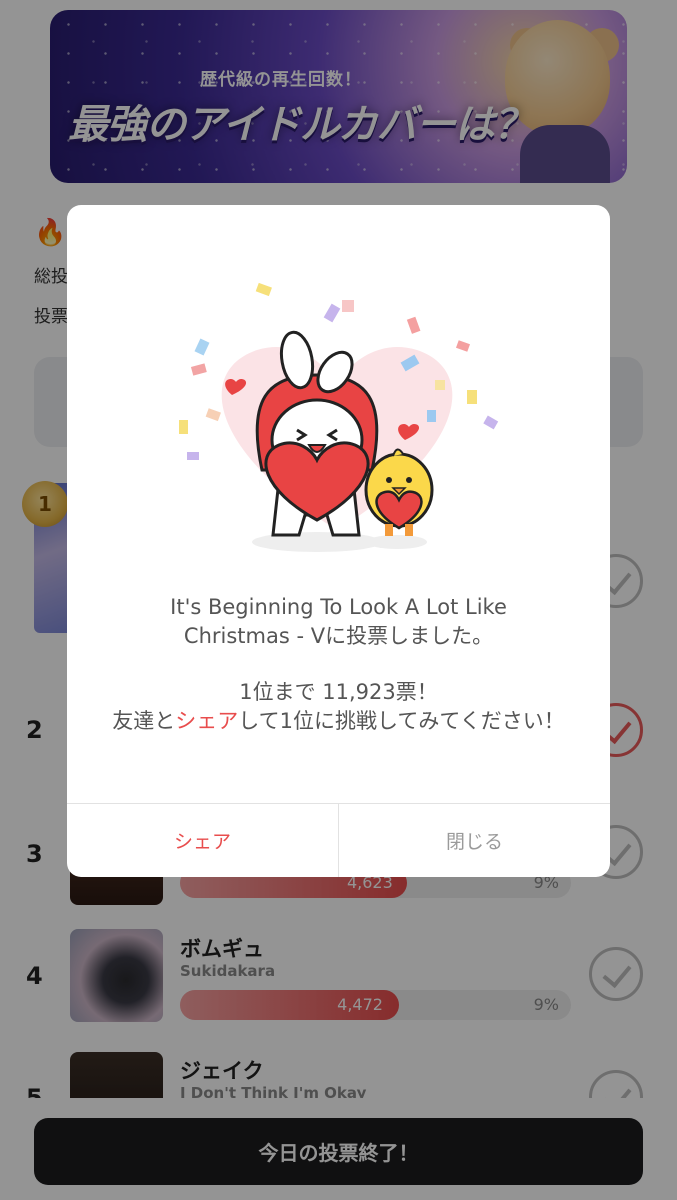 The width and height of the screenshot is (677, 1200). I want to click on challenge-message: 1位まで 11,923票！ 友達とシェアして1位に挑戦してみてください！, so click(338, 707).